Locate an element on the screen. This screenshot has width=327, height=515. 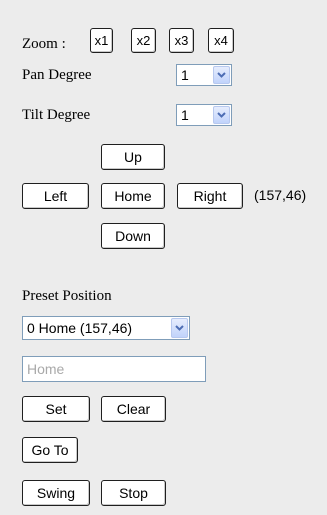
clear-button: Clear is located at coordinates (133, 409).